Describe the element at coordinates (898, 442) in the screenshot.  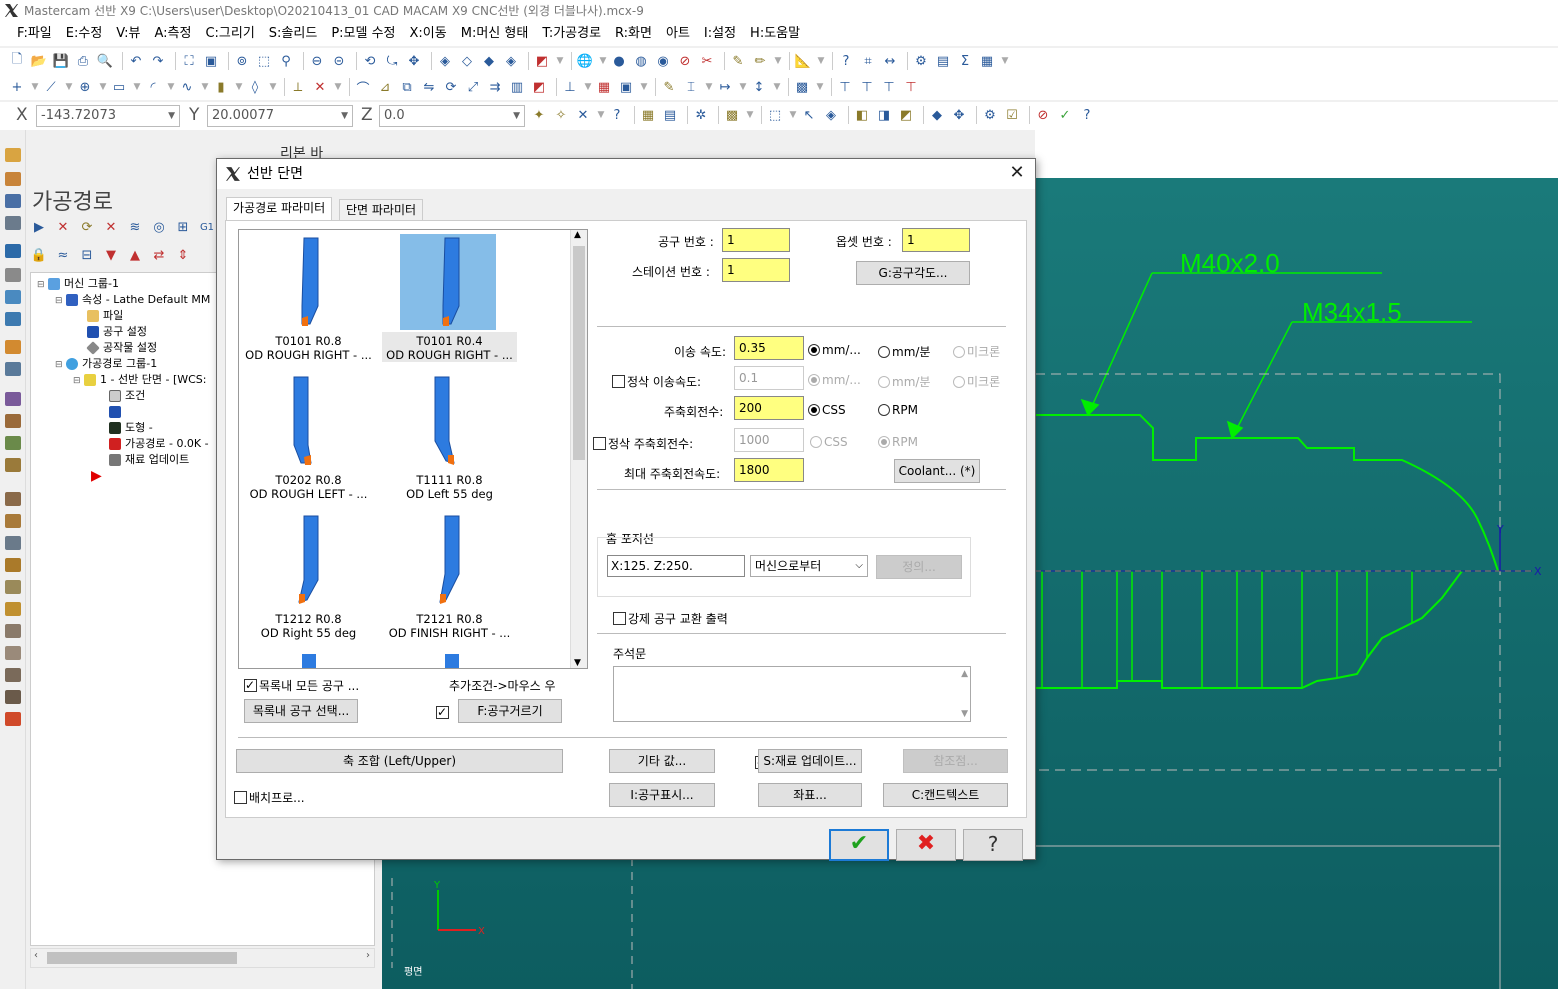
I see `finish-spindle-rpm-radio: RPM` at that location.